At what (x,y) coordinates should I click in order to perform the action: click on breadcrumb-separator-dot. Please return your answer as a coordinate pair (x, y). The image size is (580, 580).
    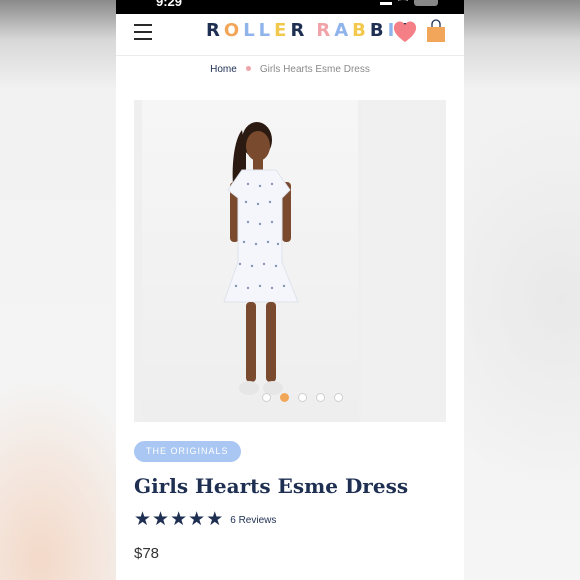
    Looking at the image, I should click on (248, 68).